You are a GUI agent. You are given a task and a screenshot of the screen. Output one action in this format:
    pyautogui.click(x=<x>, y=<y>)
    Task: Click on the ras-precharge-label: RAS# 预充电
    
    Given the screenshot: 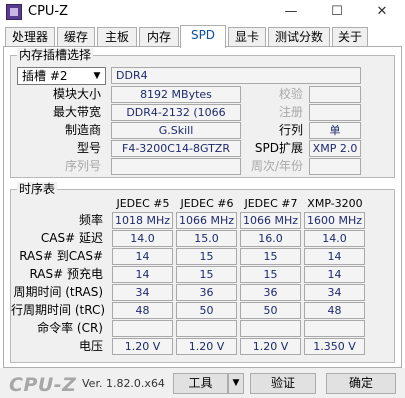 What is the action you would take?
    pyautogui.click(x=66, y=274)
    